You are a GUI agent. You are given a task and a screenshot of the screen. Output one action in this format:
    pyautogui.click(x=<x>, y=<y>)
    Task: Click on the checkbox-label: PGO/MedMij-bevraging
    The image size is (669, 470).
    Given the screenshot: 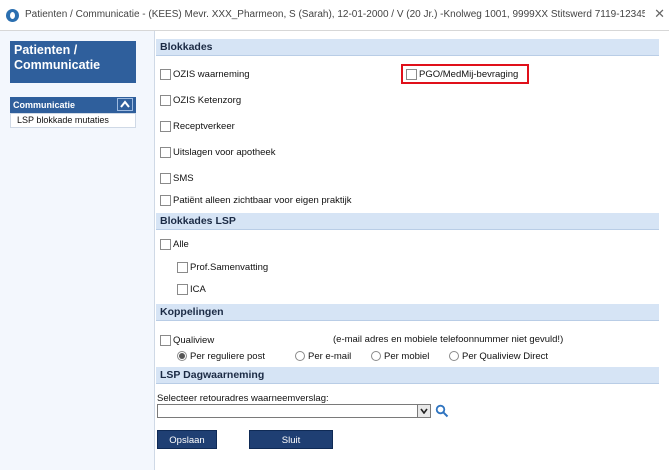 What is the action you would take?
    pyautogui.click(x=469, y=74)
    